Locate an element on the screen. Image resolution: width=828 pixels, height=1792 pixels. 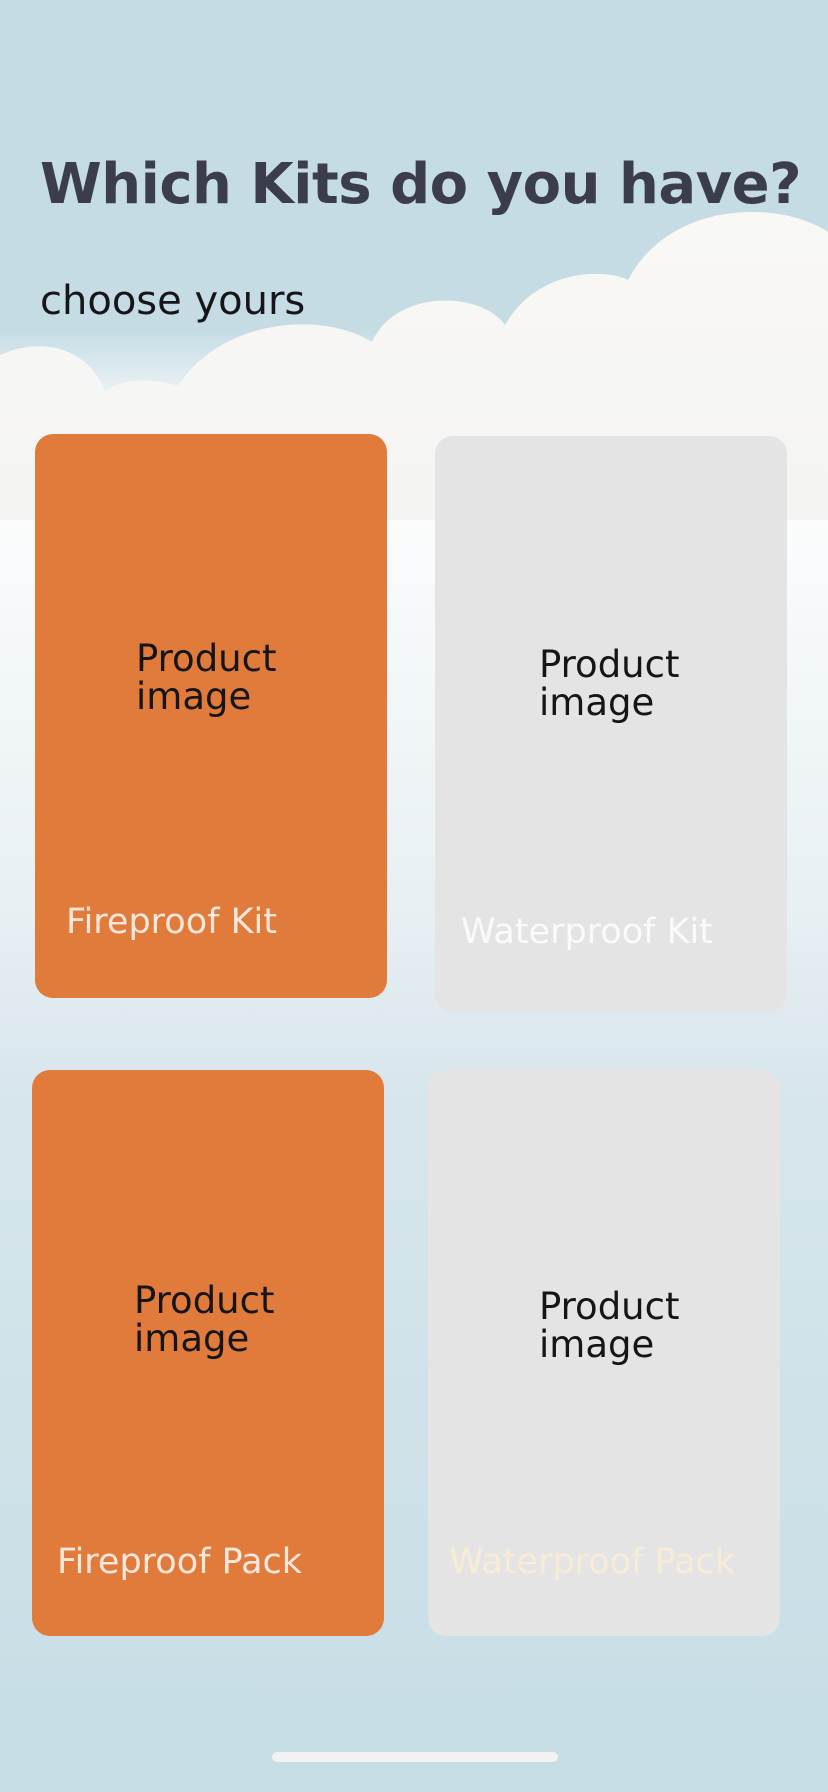
home-indicator is located at coordinates (415, 1757).